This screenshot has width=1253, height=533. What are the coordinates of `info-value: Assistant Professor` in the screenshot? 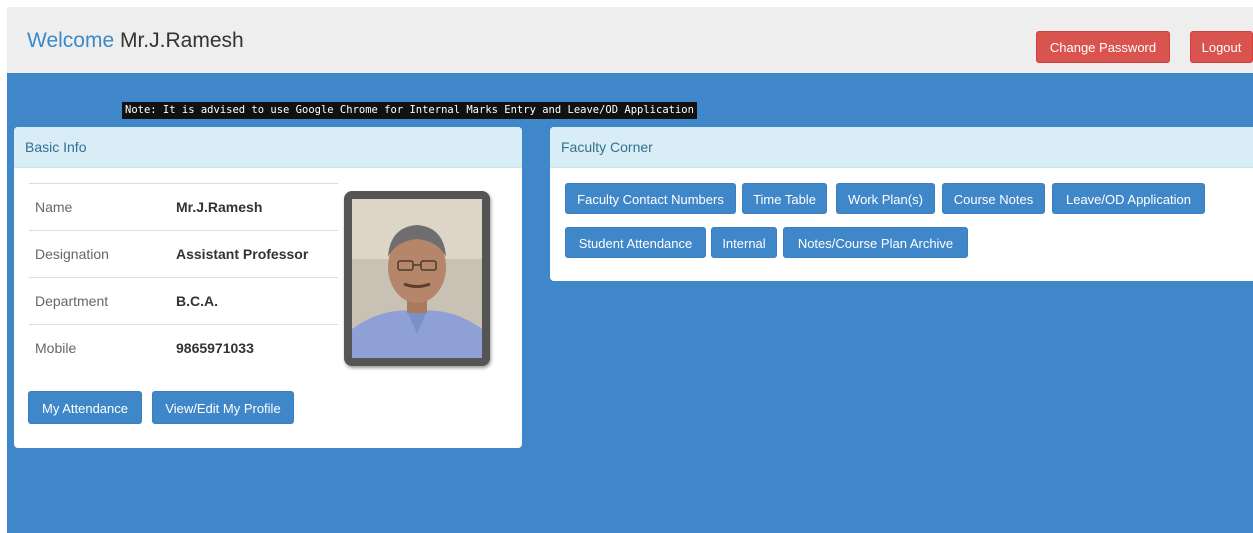 It's located at (242, 254).